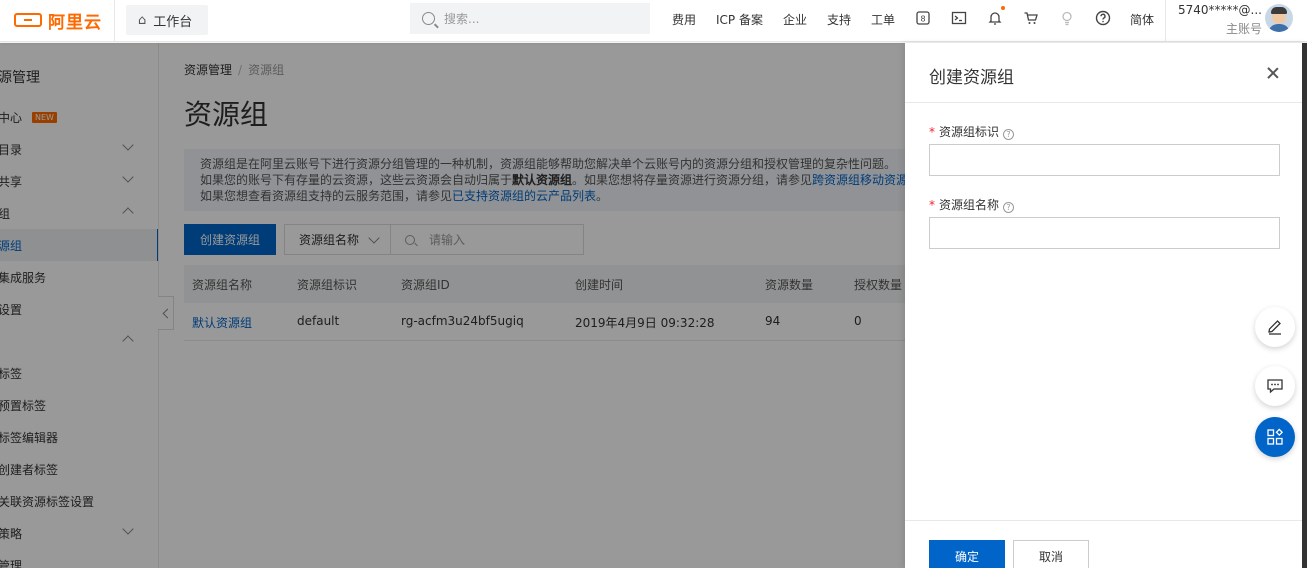  What do you see at coordinates (1273, 73) in the screenshot?
I see `close-icon` at bounding box center [1273, 73].